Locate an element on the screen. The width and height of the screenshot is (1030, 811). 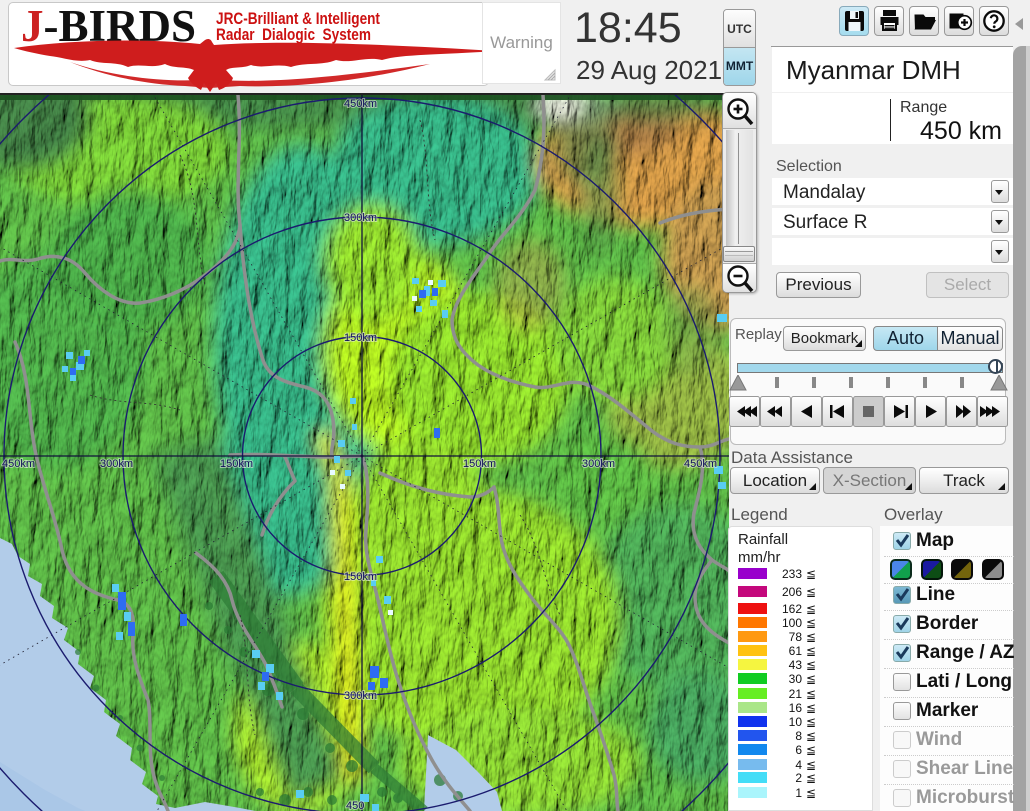
svg-text: 2 is located at coordinates (798, 778).